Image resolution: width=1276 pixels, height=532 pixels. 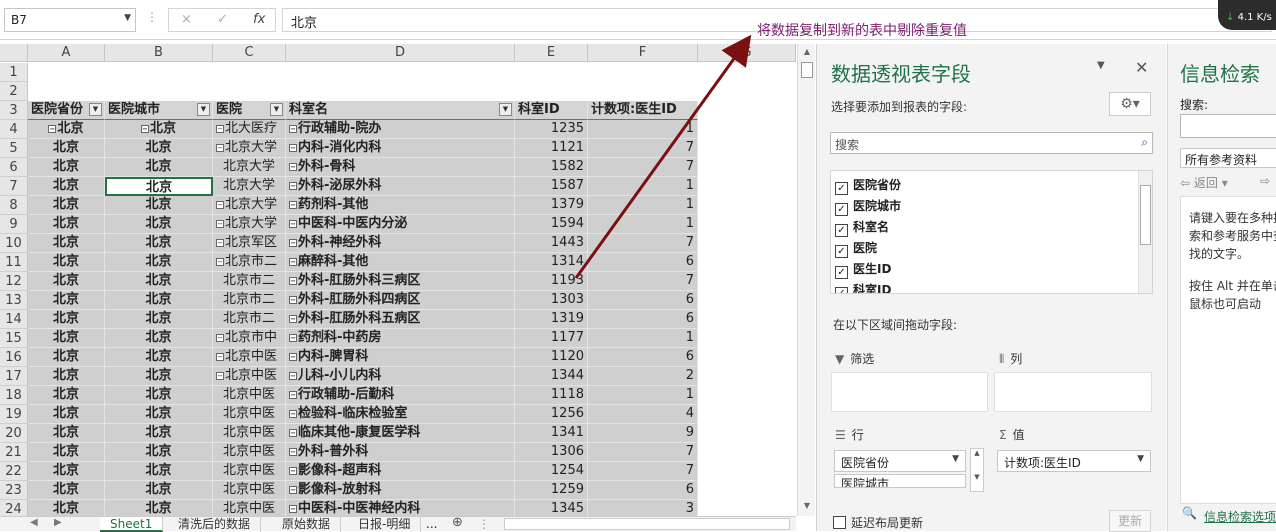 I want to click on scroll-up-icon: ▲, so click(x=807, y=53).